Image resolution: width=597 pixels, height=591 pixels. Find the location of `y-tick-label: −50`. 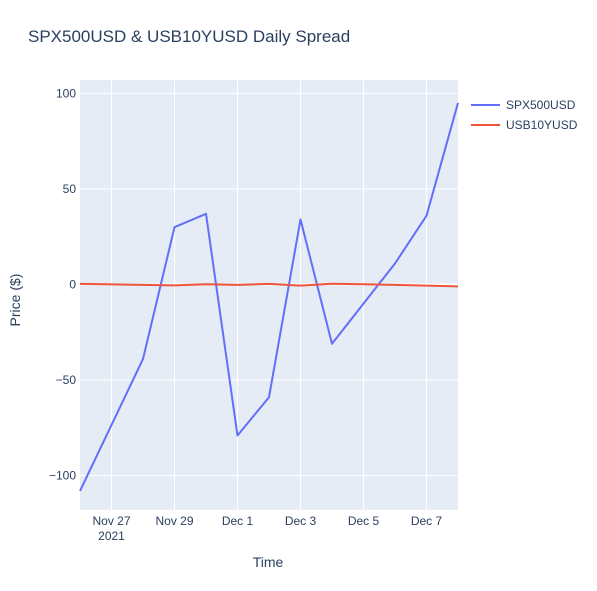

y-tick-label: −50 is located at coordinates (66, 380).